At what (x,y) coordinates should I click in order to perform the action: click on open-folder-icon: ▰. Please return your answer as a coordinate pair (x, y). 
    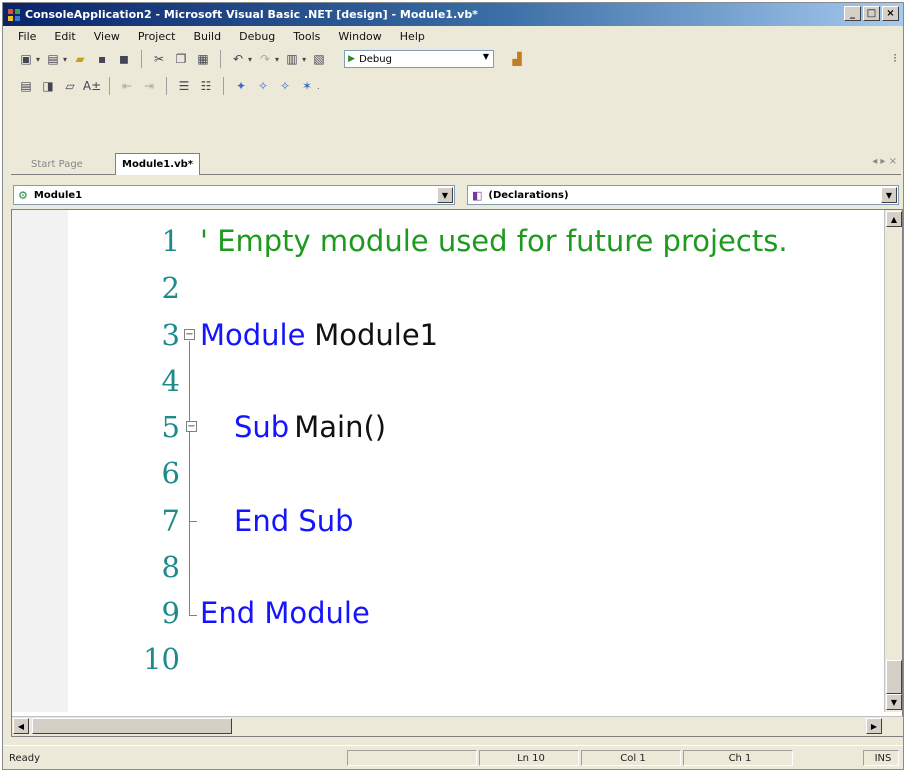
    Looking at the image, I should click on (80, 59).